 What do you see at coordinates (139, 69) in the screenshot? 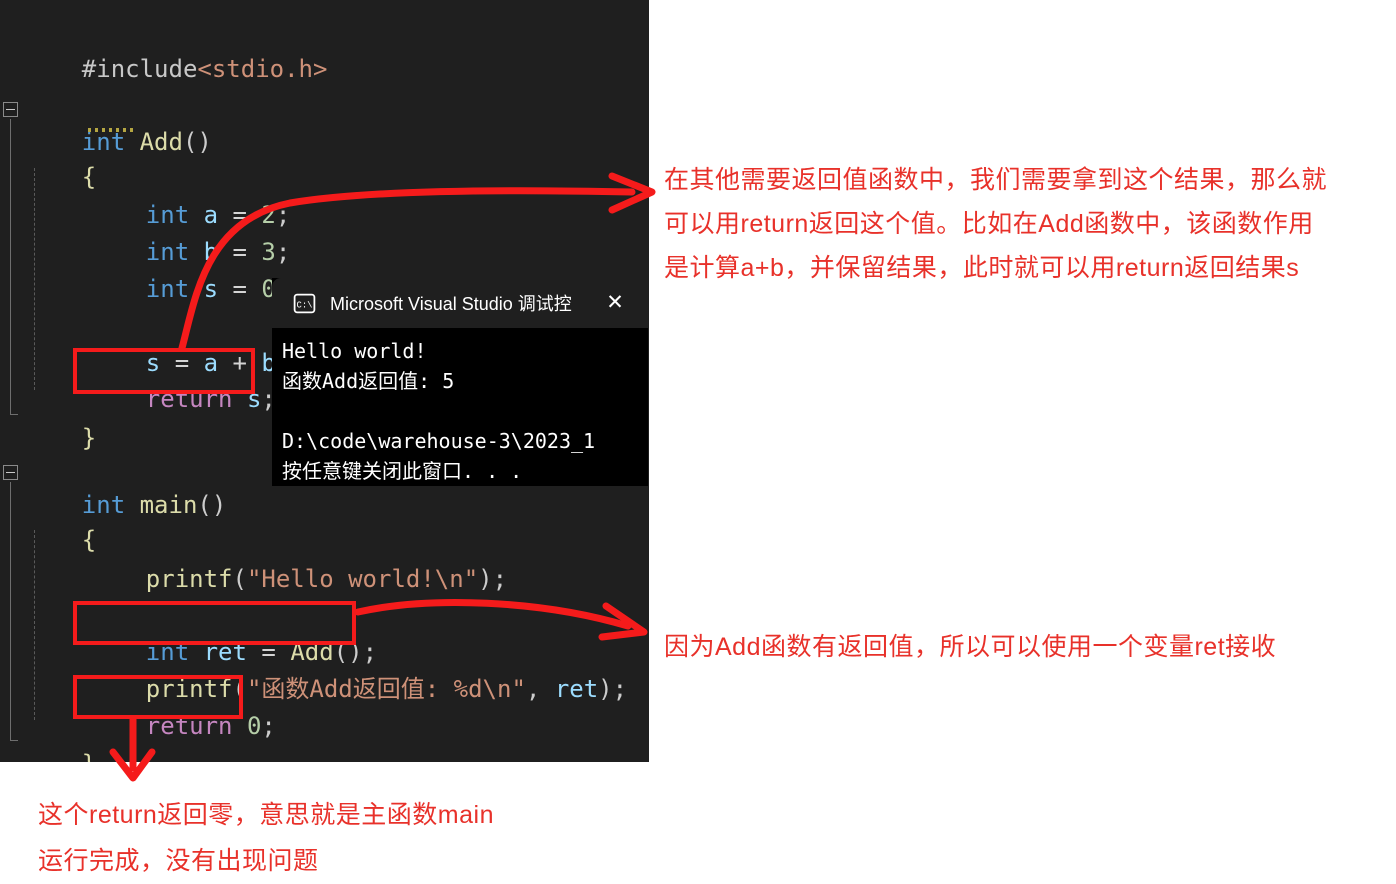
I see `token-include-directive: #include` at bounding box center [139, 69].